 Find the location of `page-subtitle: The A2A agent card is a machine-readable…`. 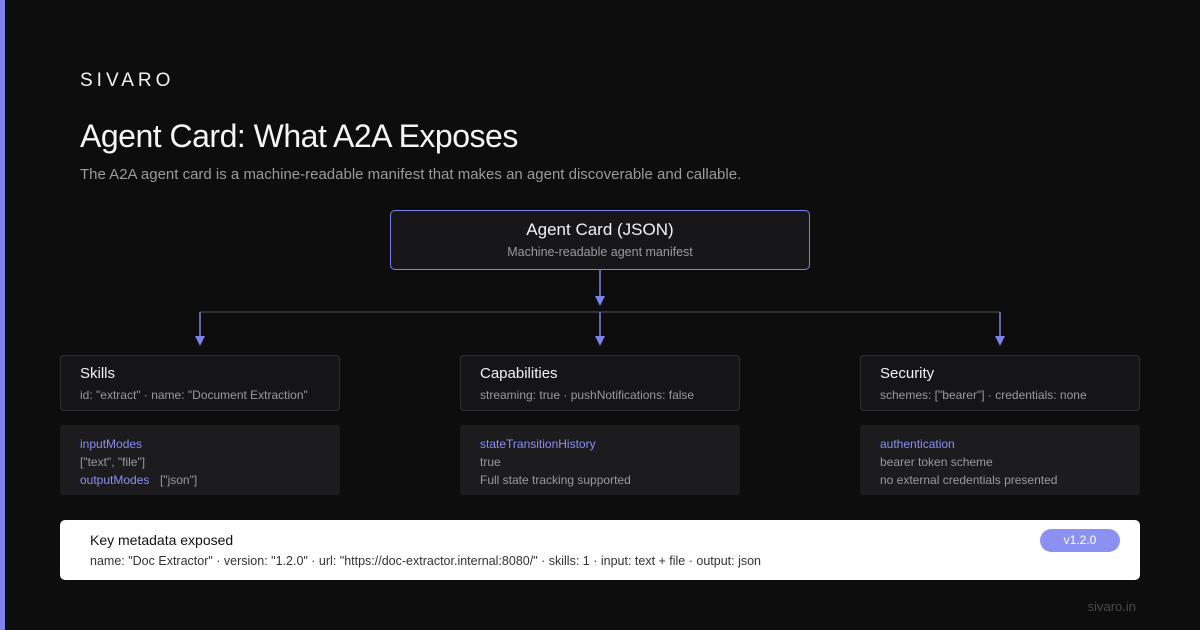

page-subtitle: The A2A agent card is a machine-readable… is located at coordinates (411, 174).